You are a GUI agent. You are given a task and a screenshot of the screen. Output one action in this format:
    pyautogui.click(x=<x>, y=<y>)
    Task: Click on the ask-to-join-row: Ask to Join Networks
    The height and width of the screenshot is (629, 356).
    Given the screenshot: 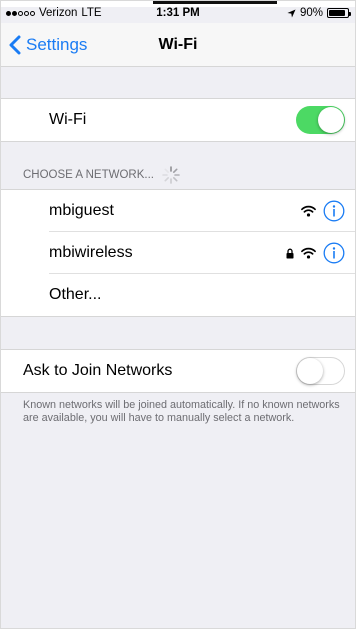 What is the action you would take?
    pyautogui.click(x=178, y=371)
    